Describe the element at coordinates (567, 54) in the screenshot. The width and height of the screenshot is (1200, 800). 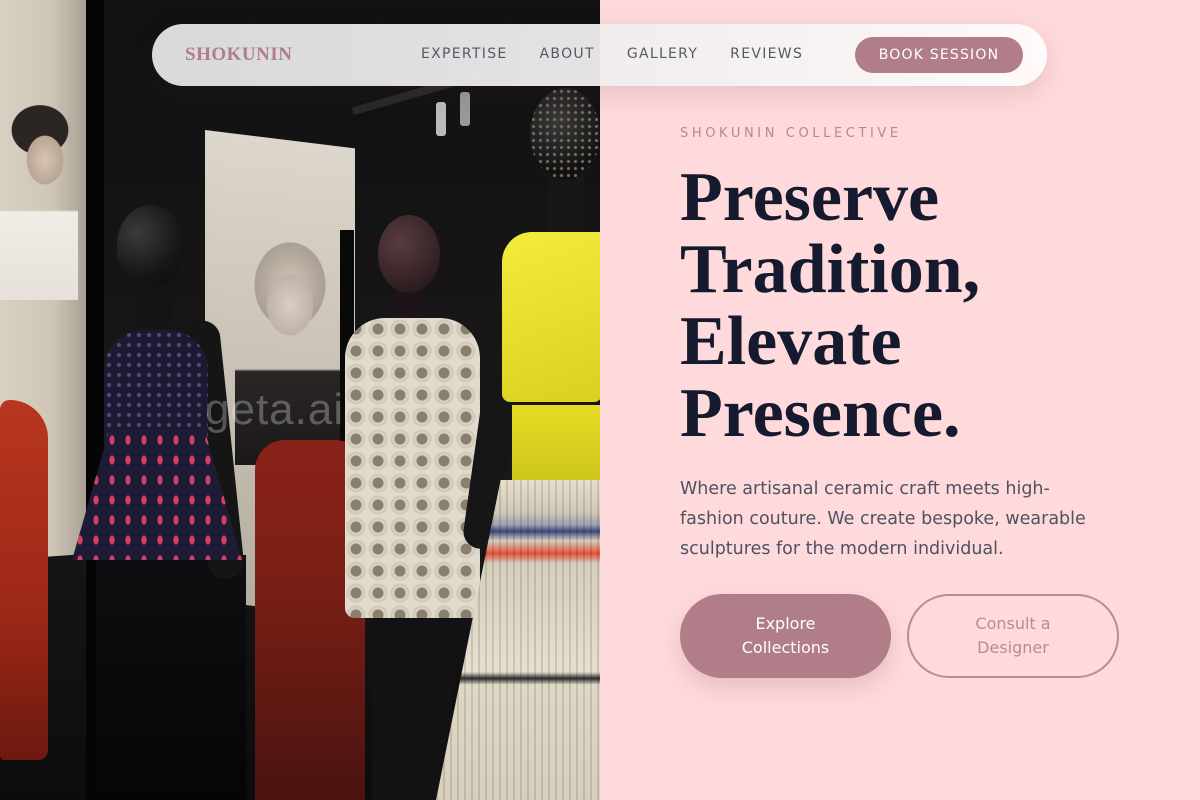
I see `nav-link-about: ABOUT` at that location.